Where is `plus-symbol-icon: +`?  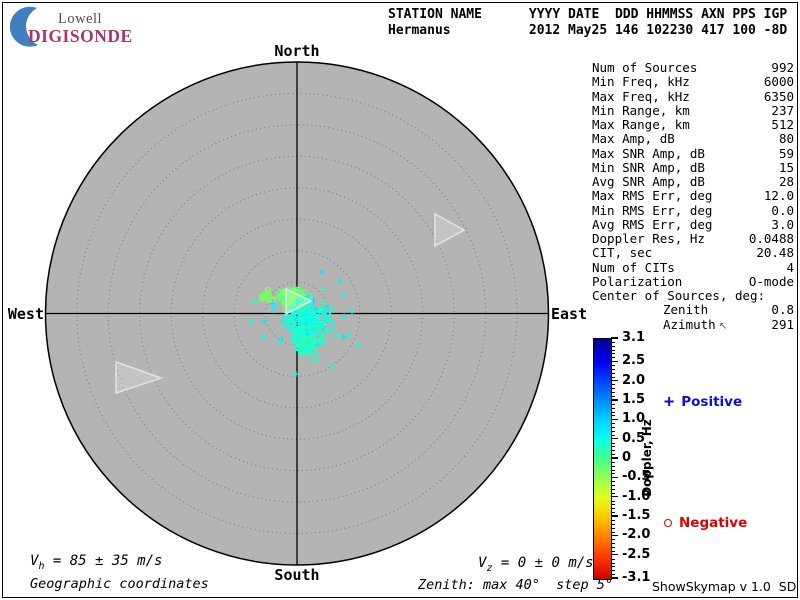
plus-symbol-icon: + is located at coordinates (669, 401).